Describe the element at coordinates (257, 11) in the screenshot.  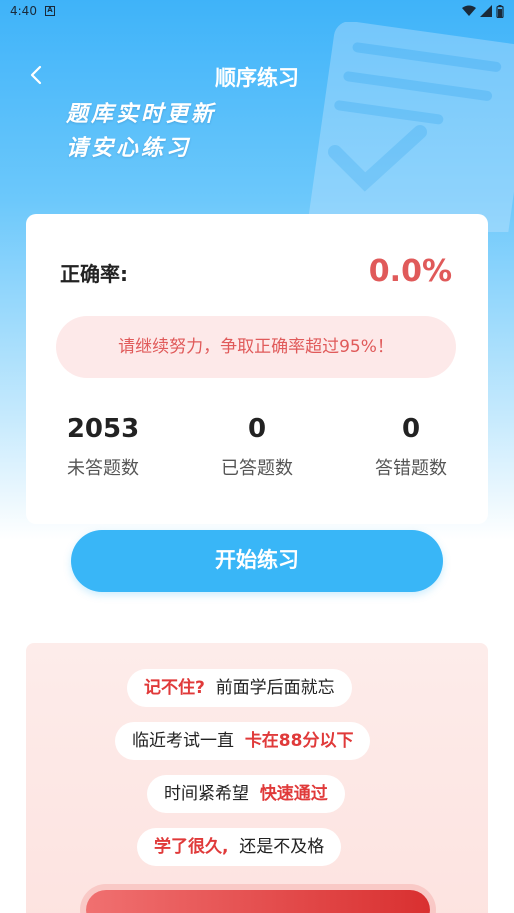
I see `status-bar: 4:40 A` at that location.